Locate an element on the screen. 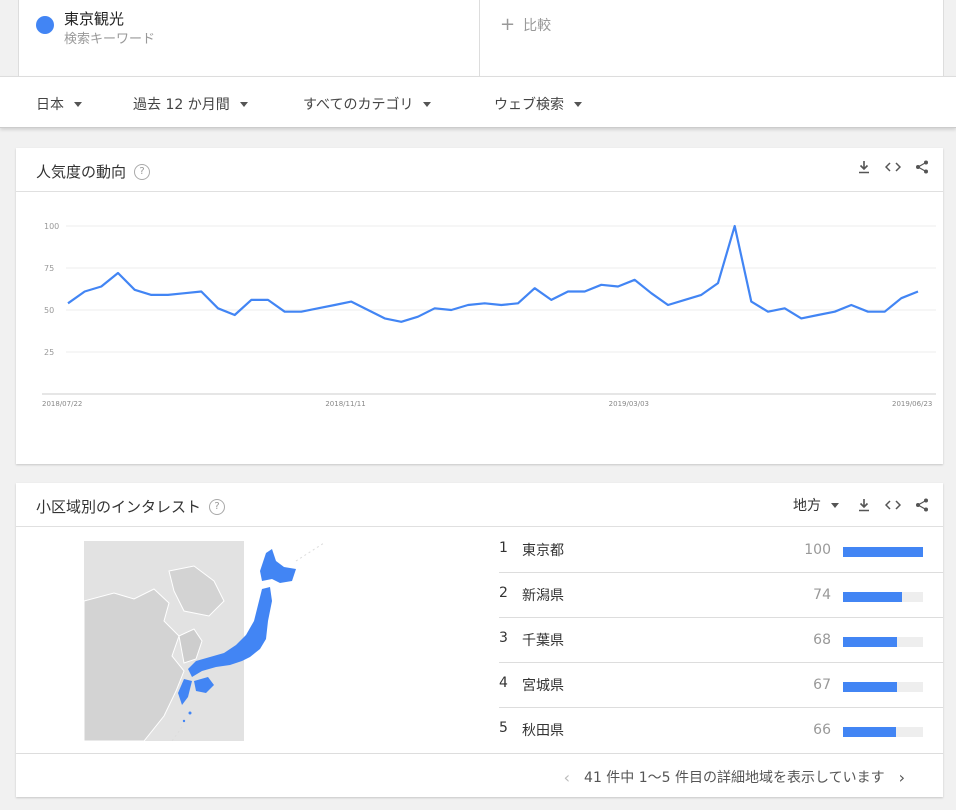  search-term-chip: 東京観光 検索キーワード is located at coordinates (249, 38).